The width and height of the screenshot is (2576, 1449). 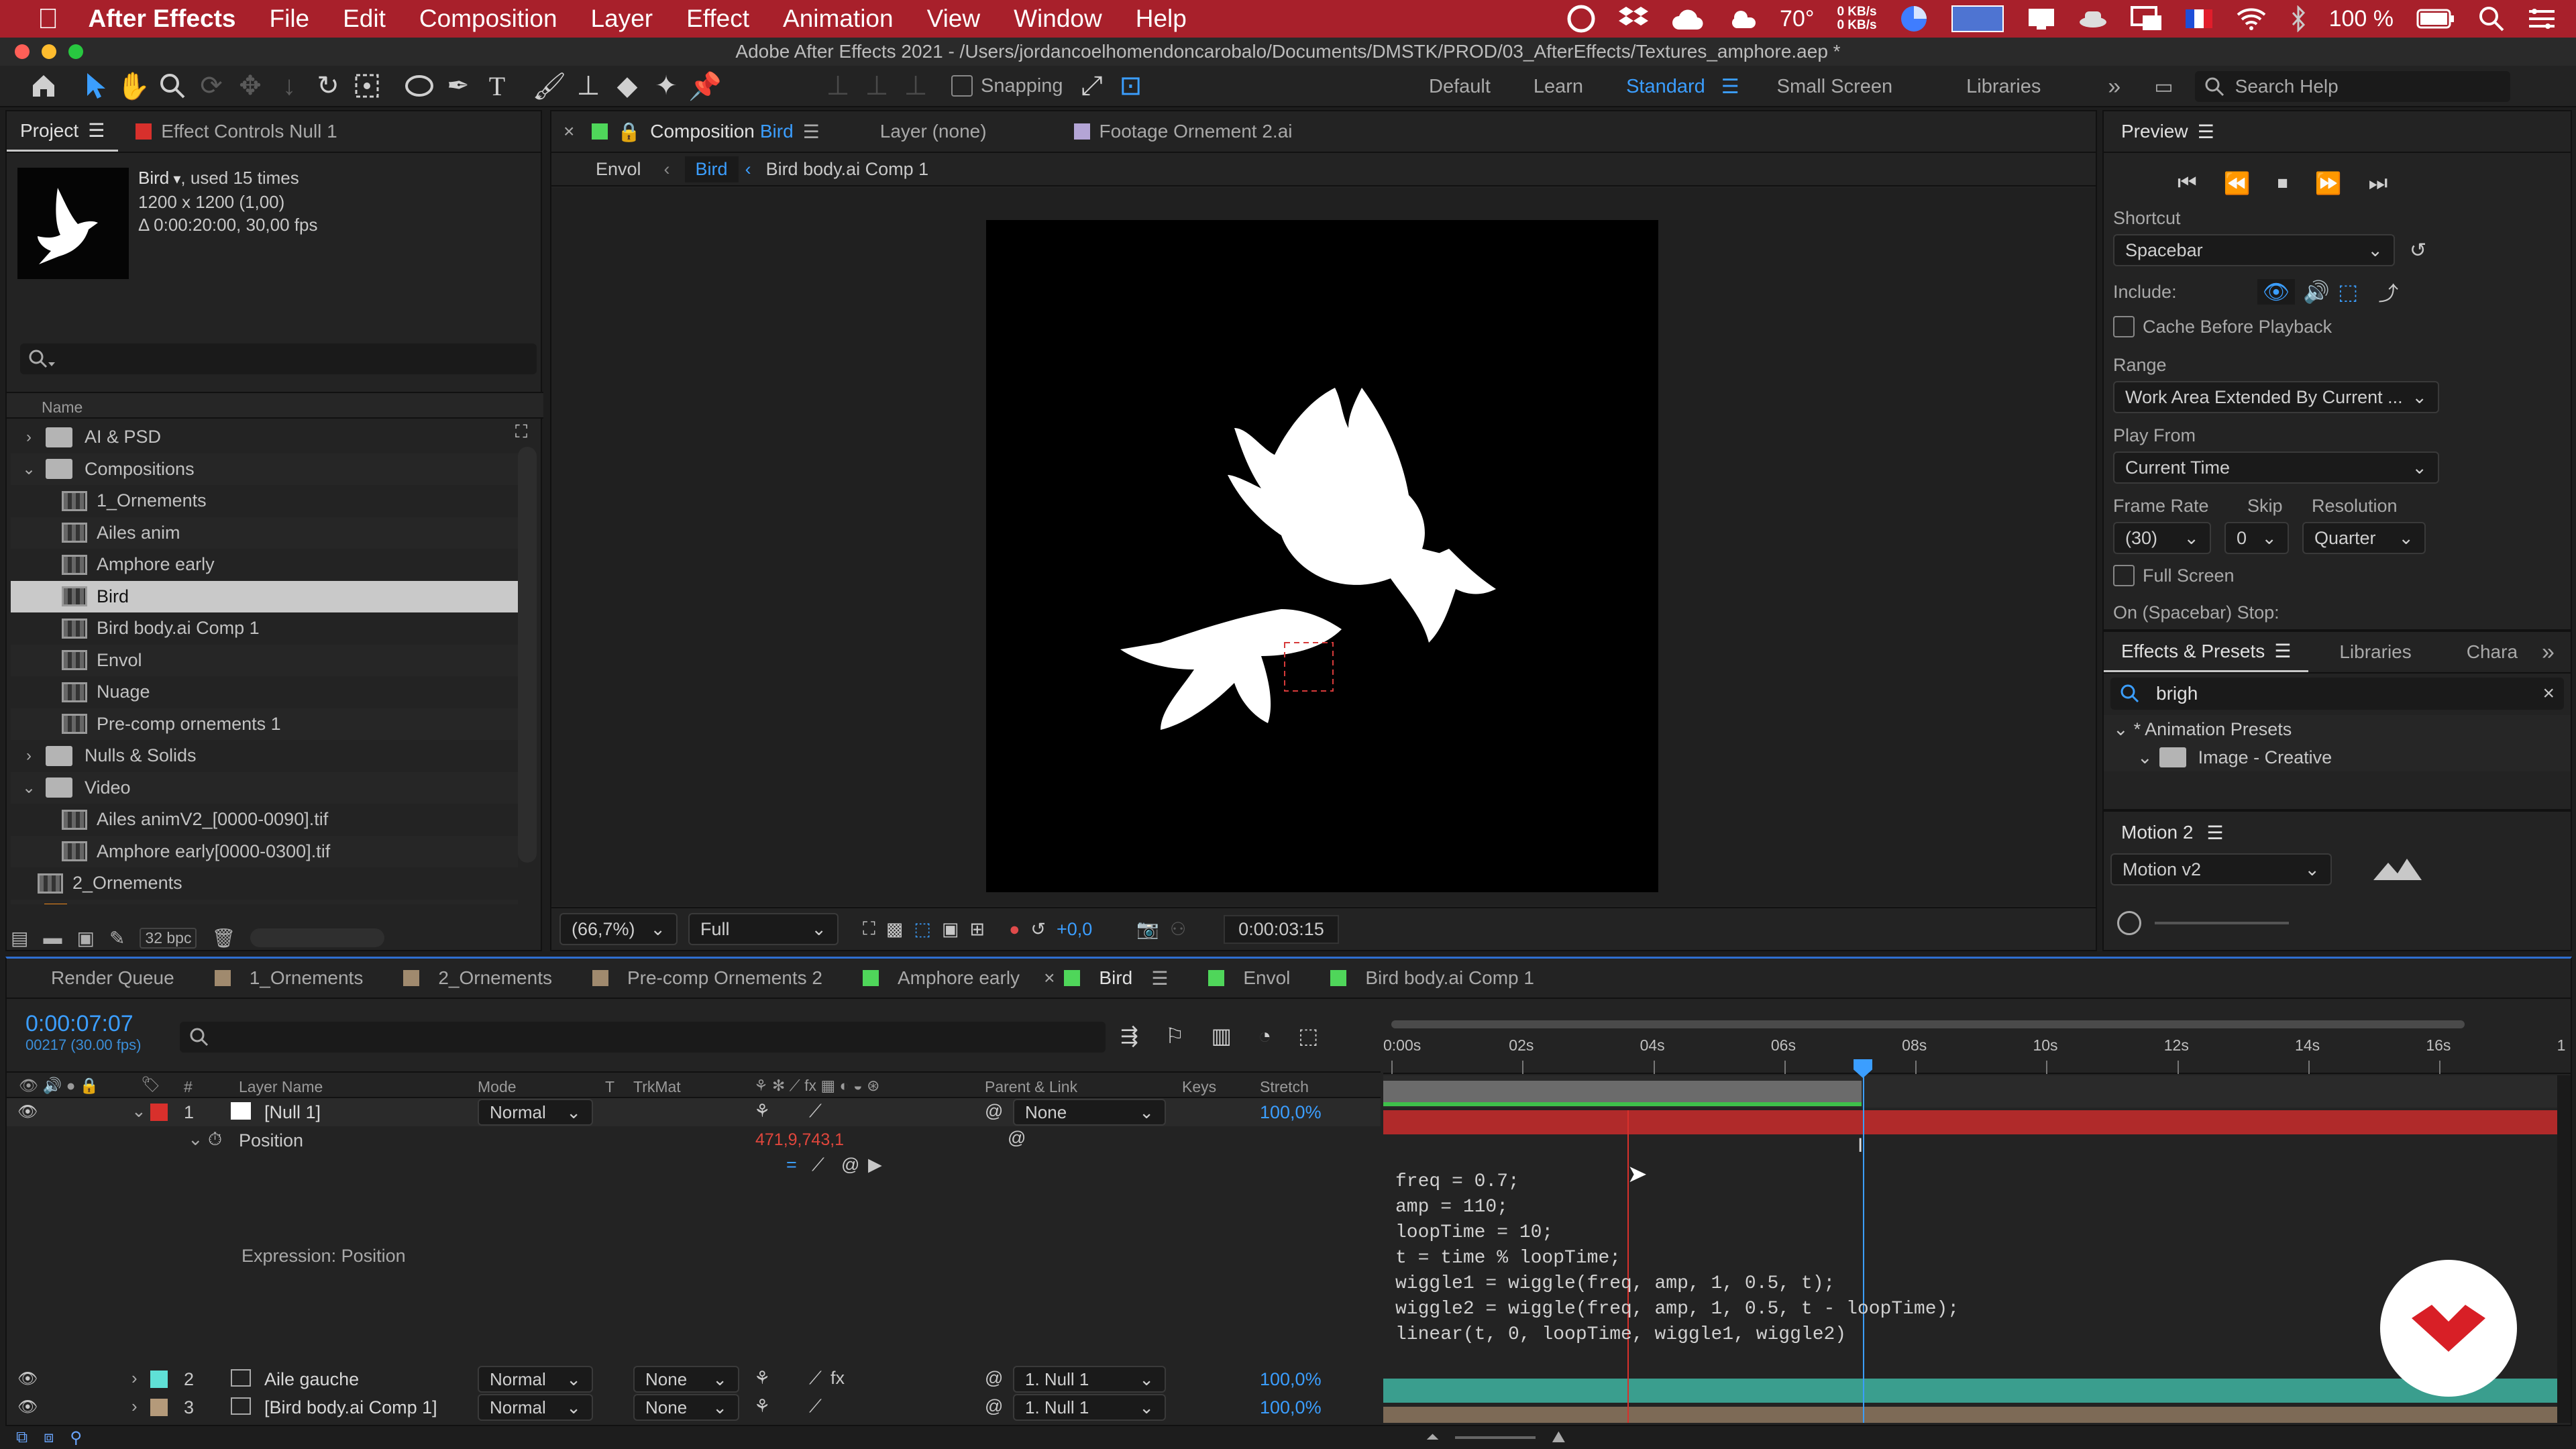 What do you see at coordinates (458, 85) in the screenshot?
I see `pen-tool-icon: ✒` at bounding box center [458, 85].